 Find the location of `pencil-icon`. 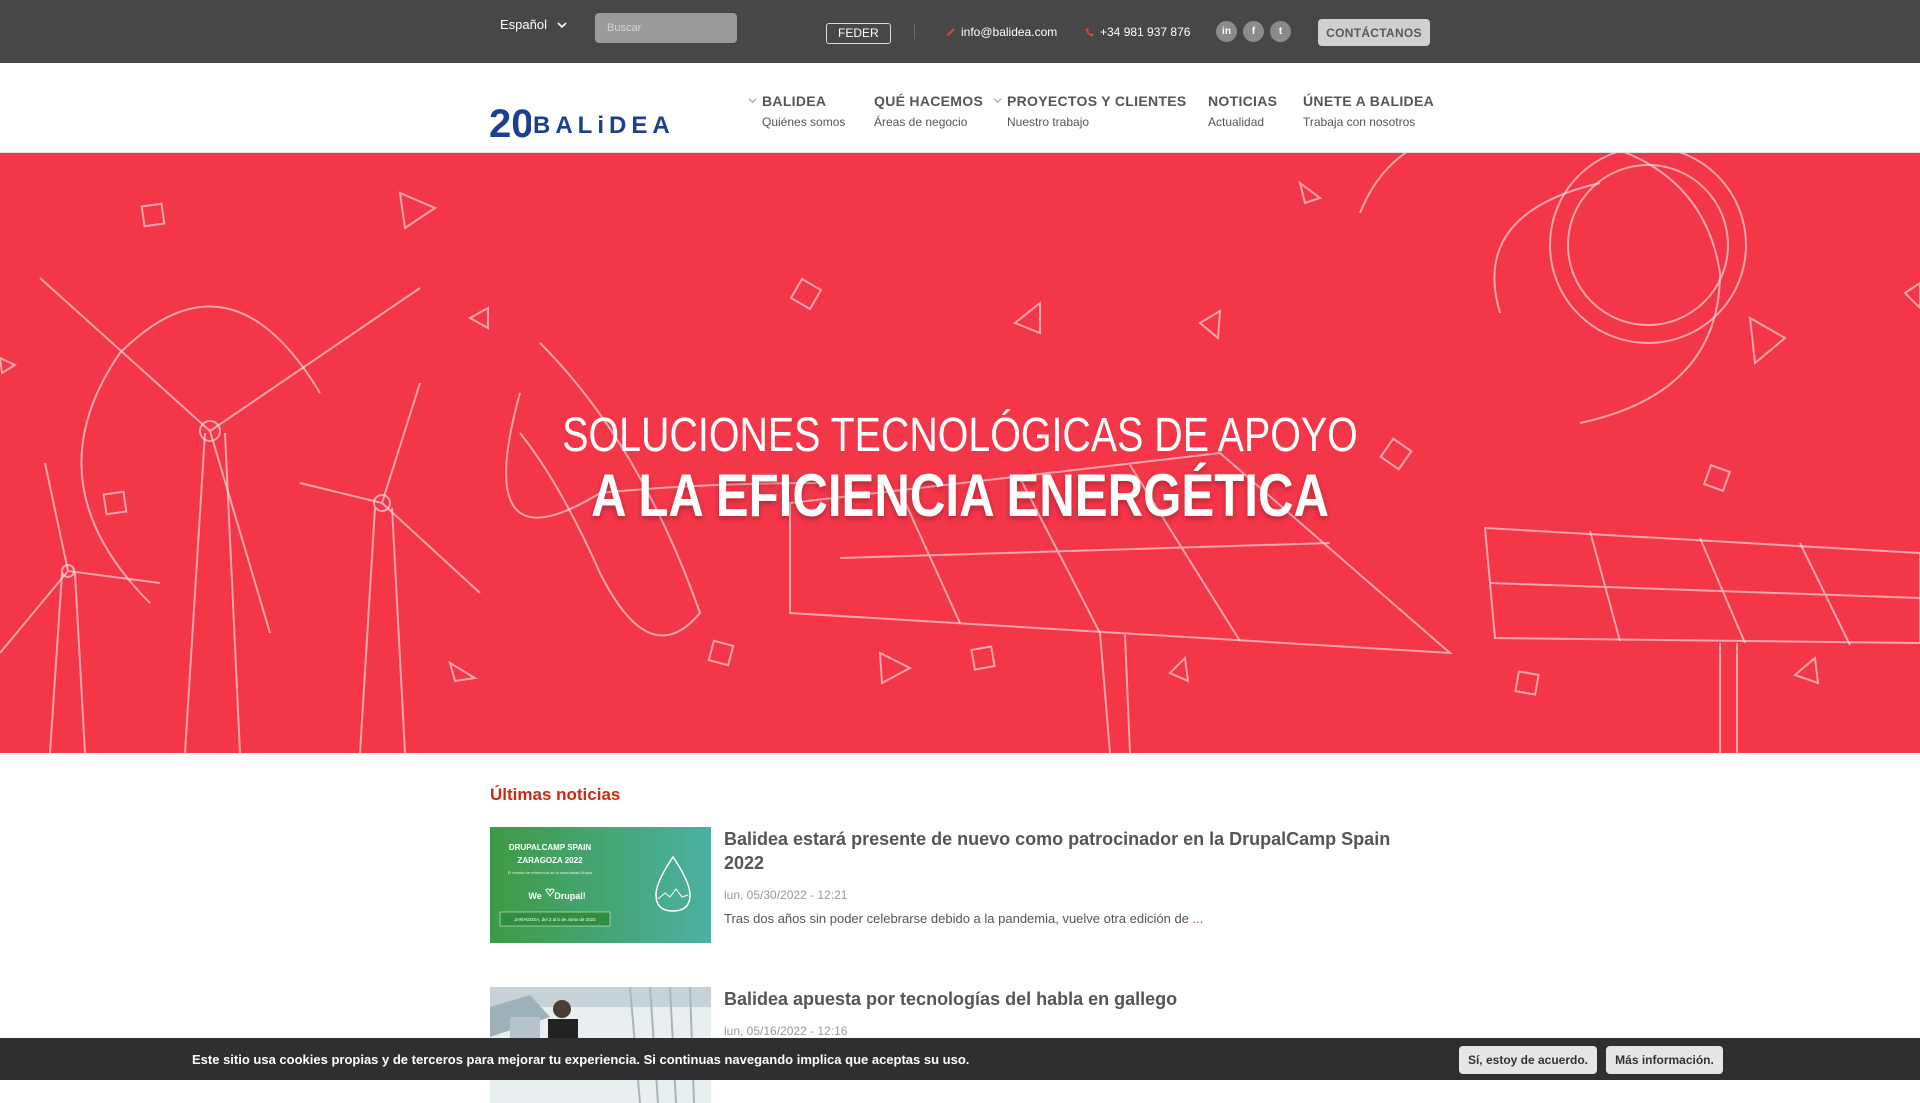

pencil-icon is located at coordinates (951, 32).